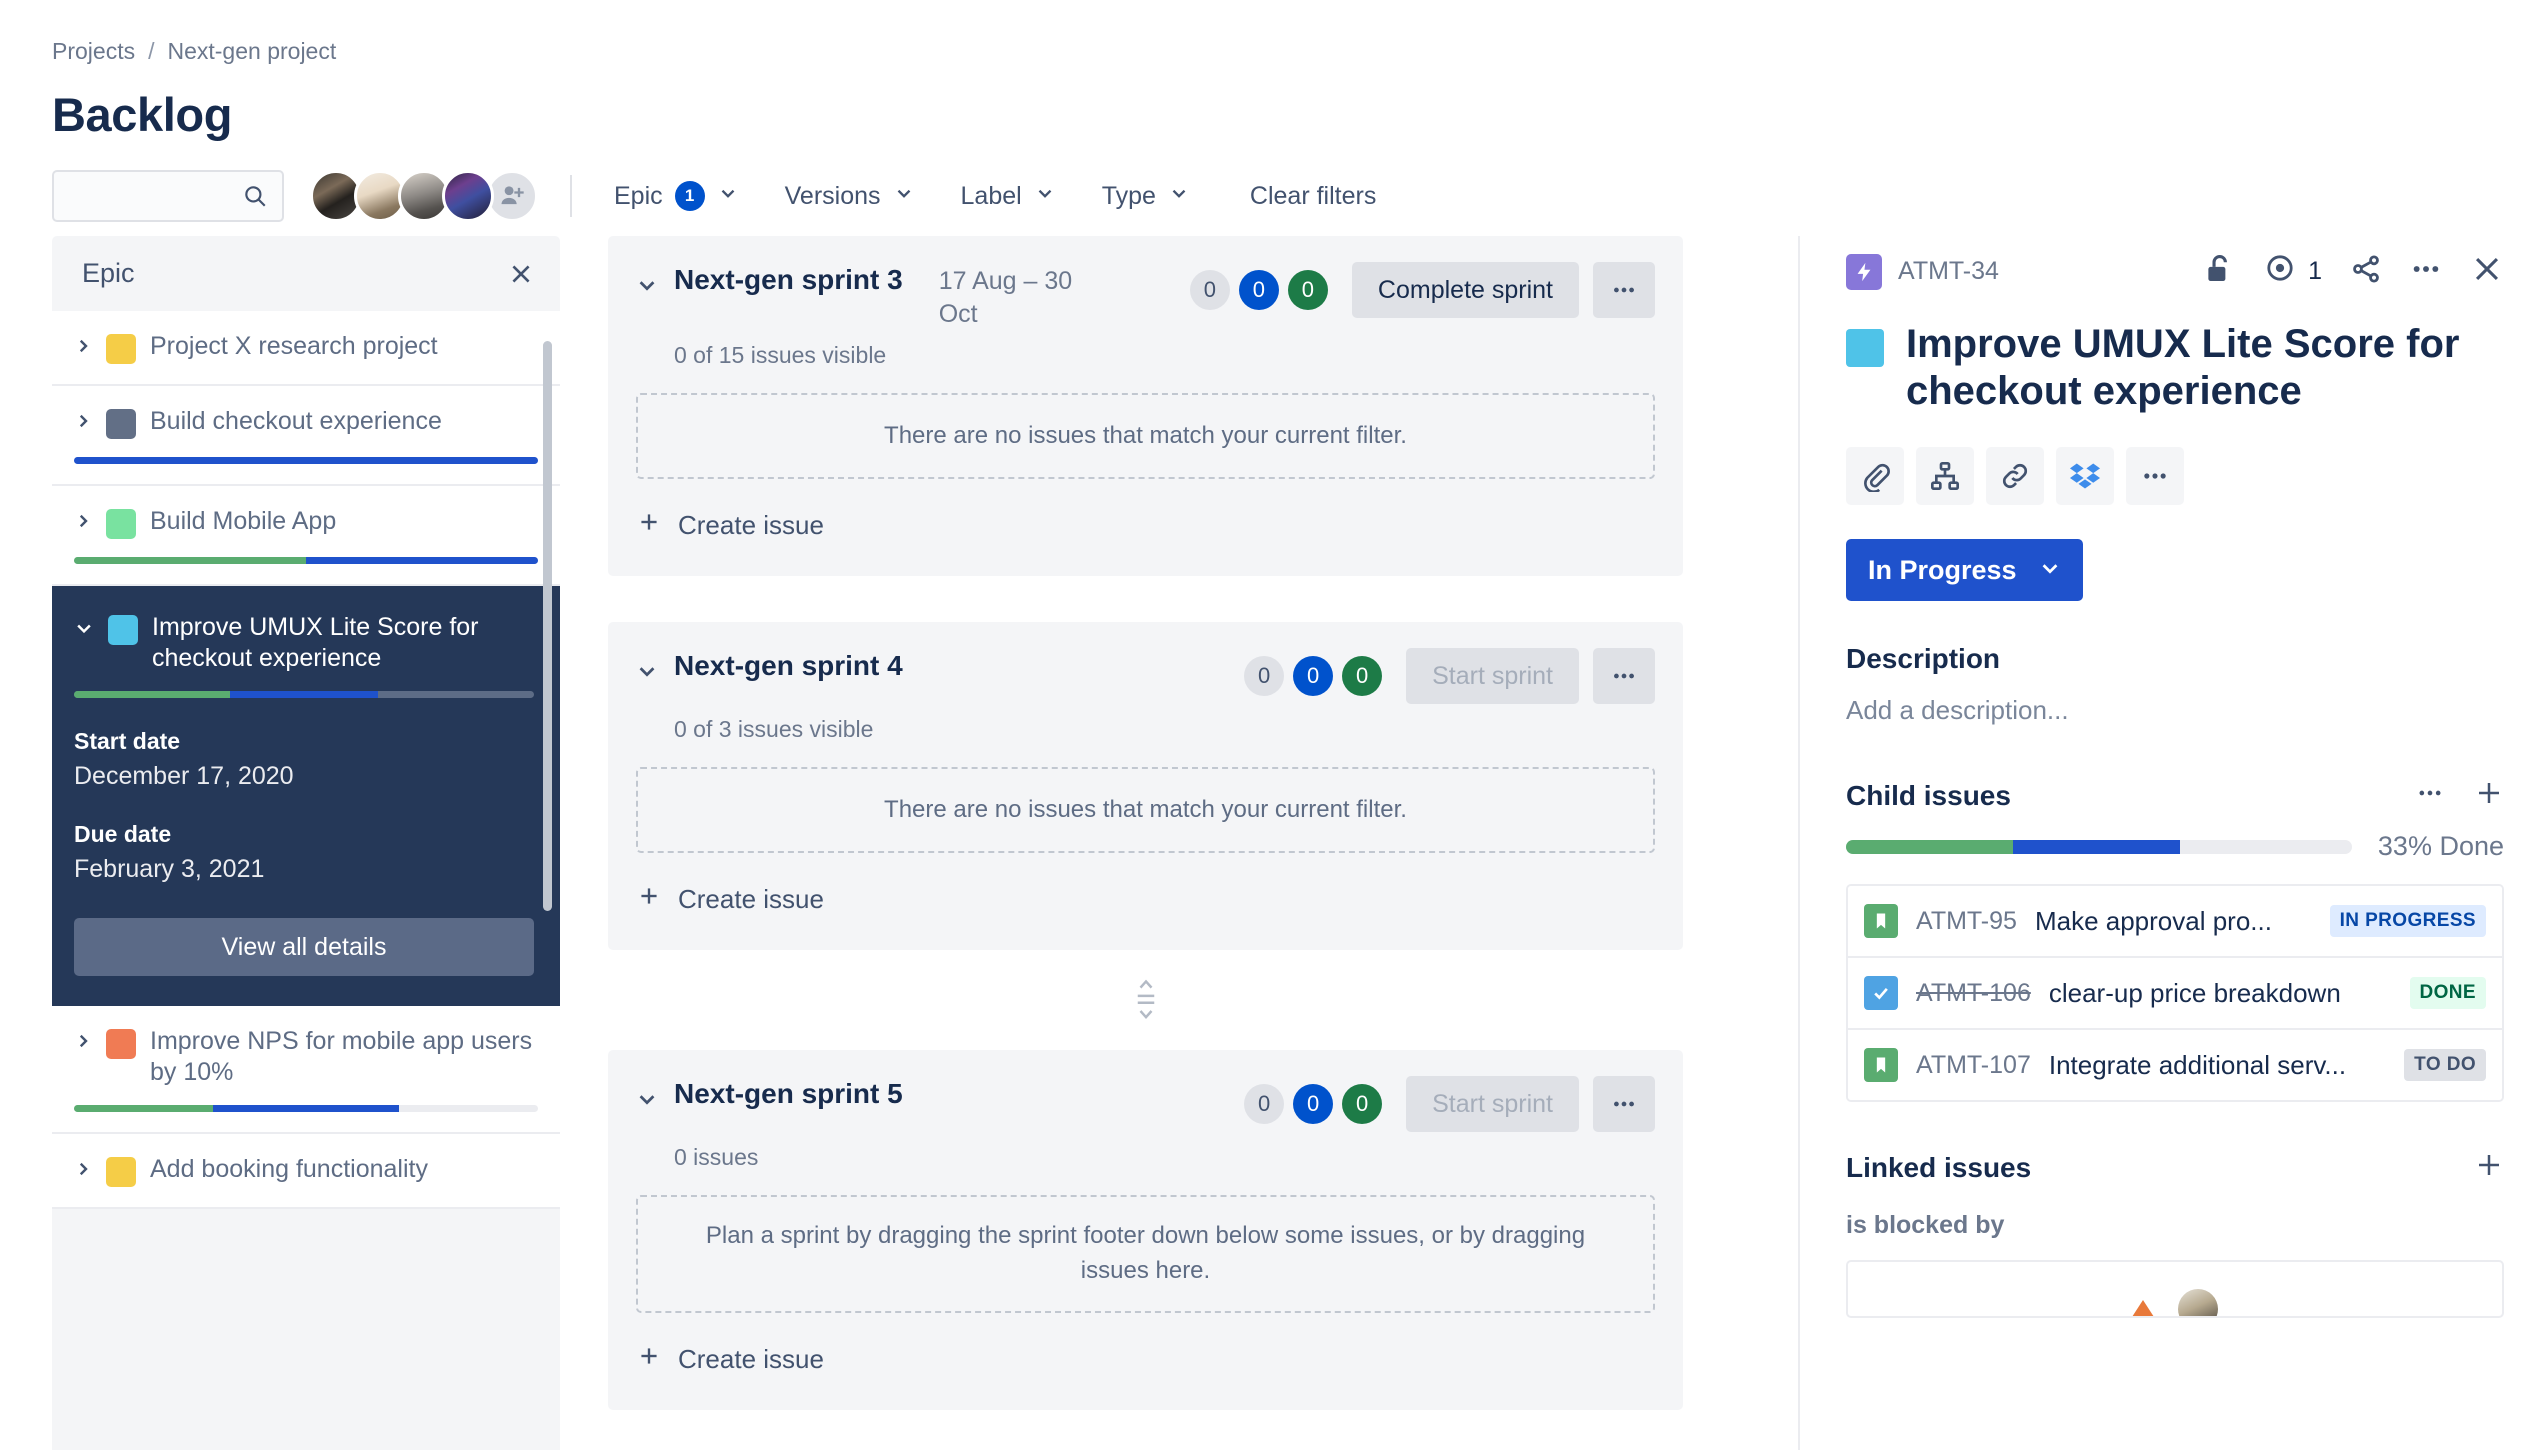 This screenshot has width=2538, height=1450. Describe the element at coordinates (306, 436) in the screenshot. I see `epic-list-item: Build checkout experience` at that location.